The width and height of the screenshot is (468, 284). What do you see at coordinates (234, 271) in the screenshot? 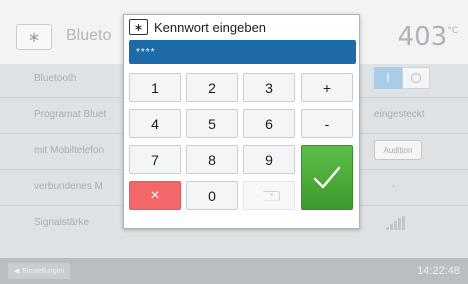
I see `footer-bar: ◀ Einstellungen 14:22:48` at bounding box center [234, 271].